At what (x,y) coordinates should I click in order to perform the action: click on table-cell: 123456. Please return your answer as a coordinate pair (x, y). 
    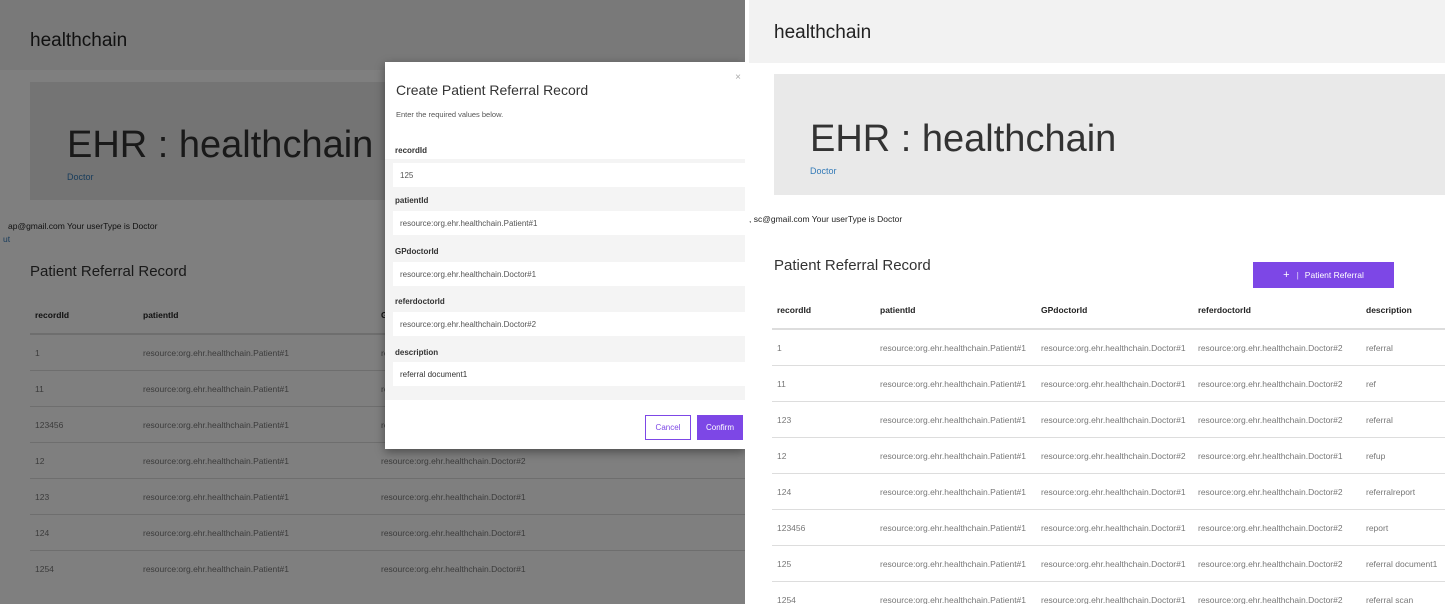
    Looking at the image, I should click on (823, 527).